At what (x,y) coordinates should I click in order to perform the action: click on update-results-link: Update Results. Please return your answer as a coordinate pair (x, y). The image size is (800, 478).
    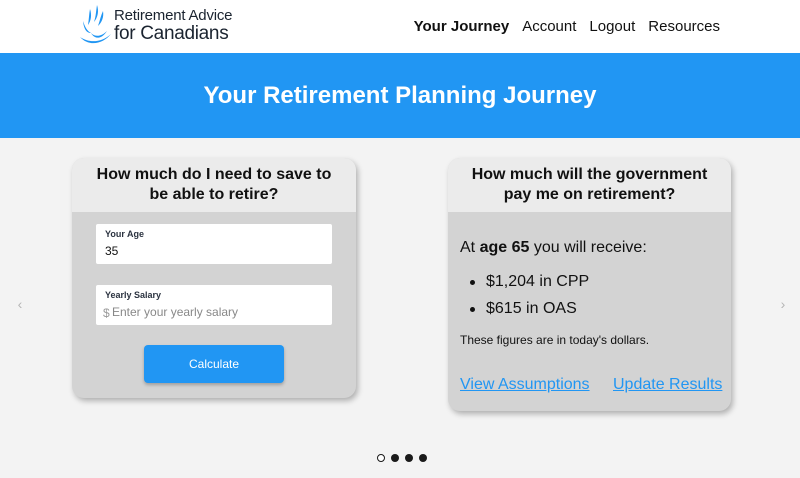
    Looking at the image, I should click on (667, 385).